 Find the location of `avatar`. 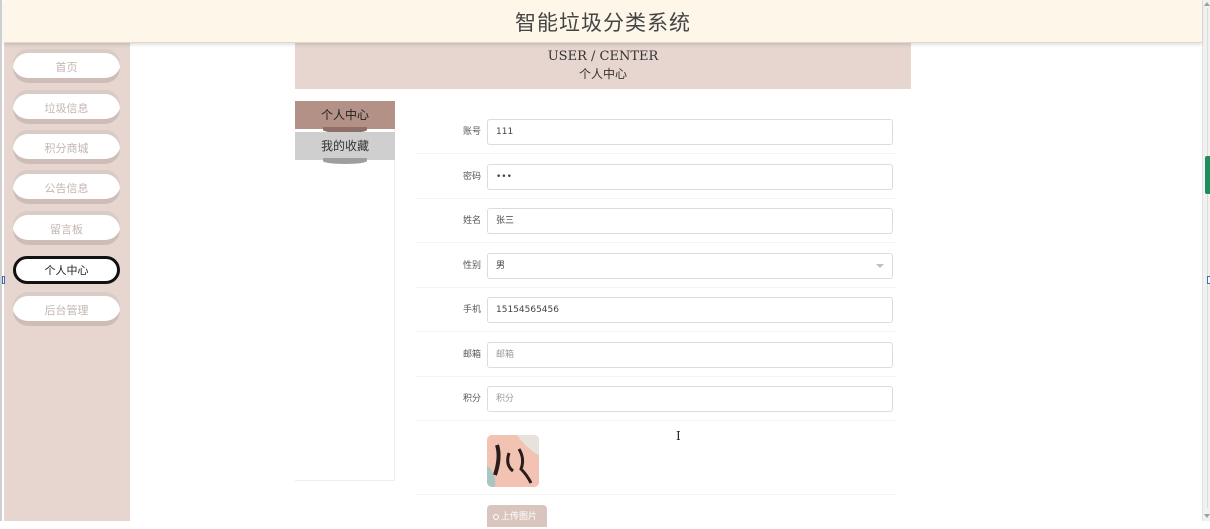

avatar is located at coordinates (513, 461).